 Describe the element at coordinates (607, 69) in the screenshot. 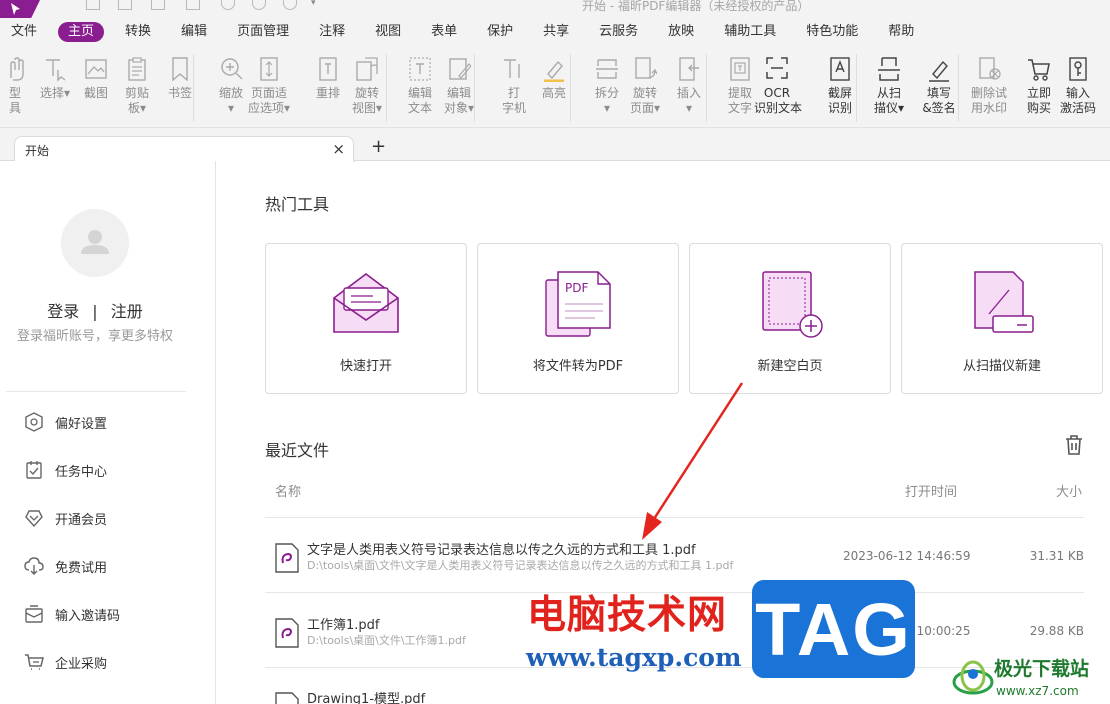

I see `split-icon` at that location.